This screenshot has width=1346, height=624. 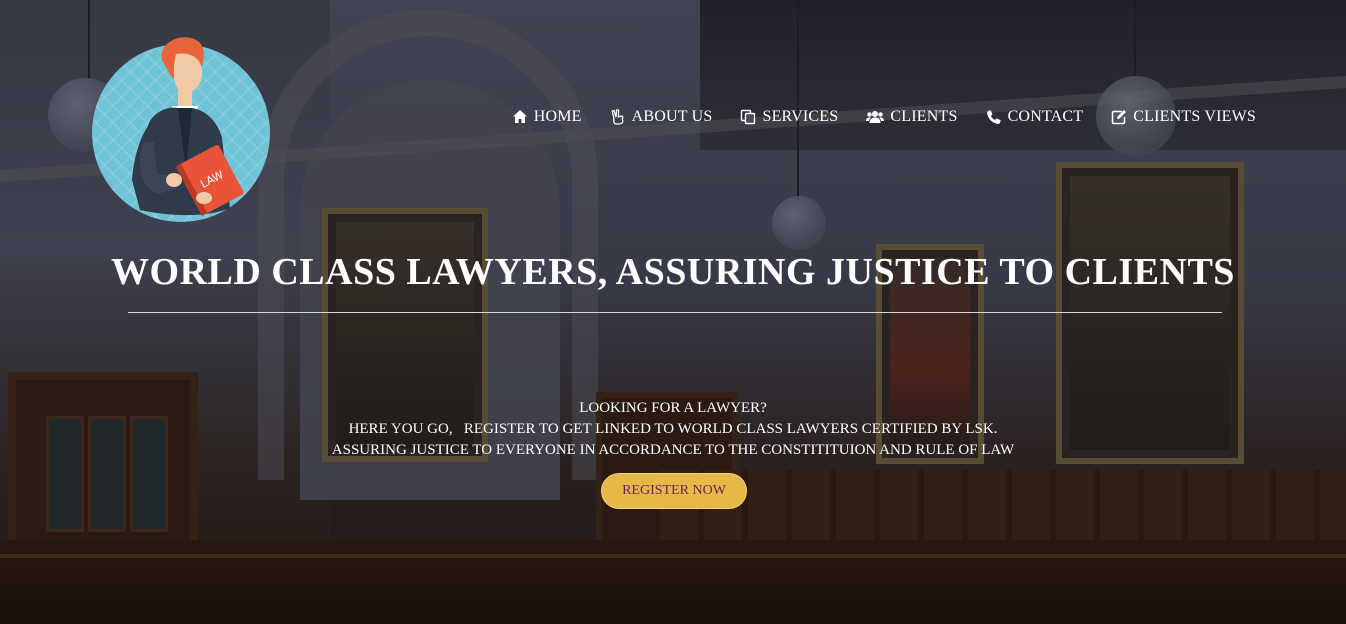 What do you see at coordinates (188, 126) in the screenshot?
I see `lawyer-illustration: LAW` at bounding box center [188, 126].